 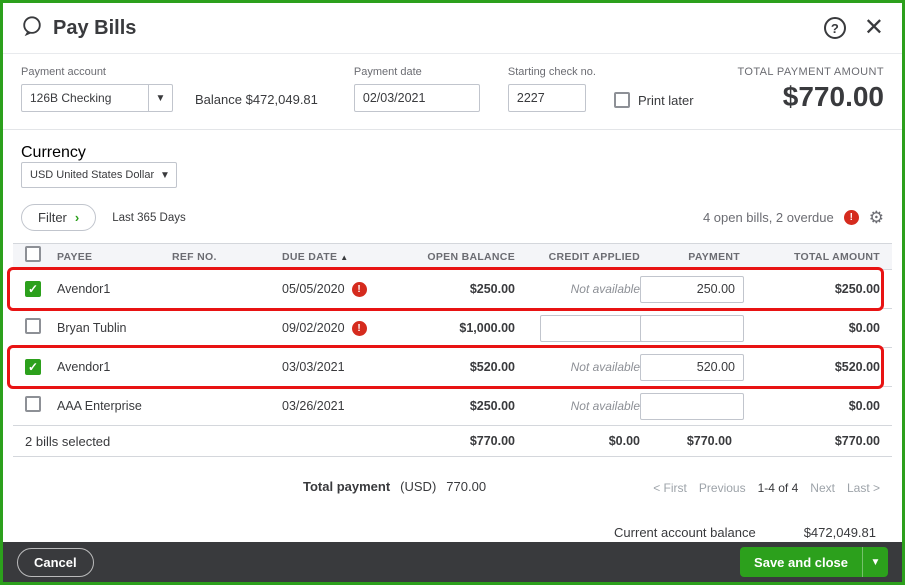 What do you see at coordinates (114, 257) in the screenshot?
I see `column-header-payee: PAYEE` at bounding box center [114, 257].